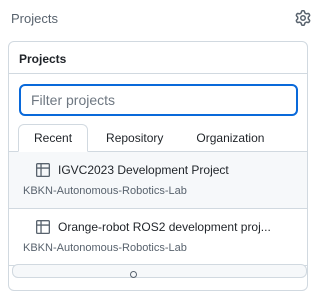 This screenshot has height=291, width=320. I want to click on partially-visible-footer-button, so click(159, 271).